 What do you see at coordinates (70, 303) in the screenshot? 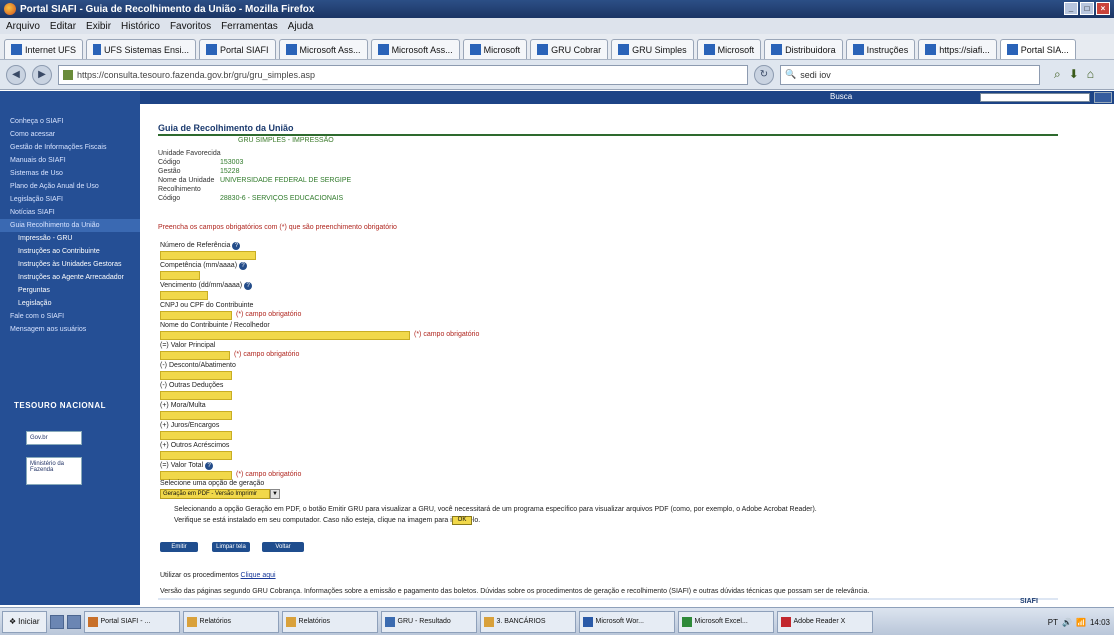
I see `sidebar-item: Legislação` at bounding box center [70, 303].